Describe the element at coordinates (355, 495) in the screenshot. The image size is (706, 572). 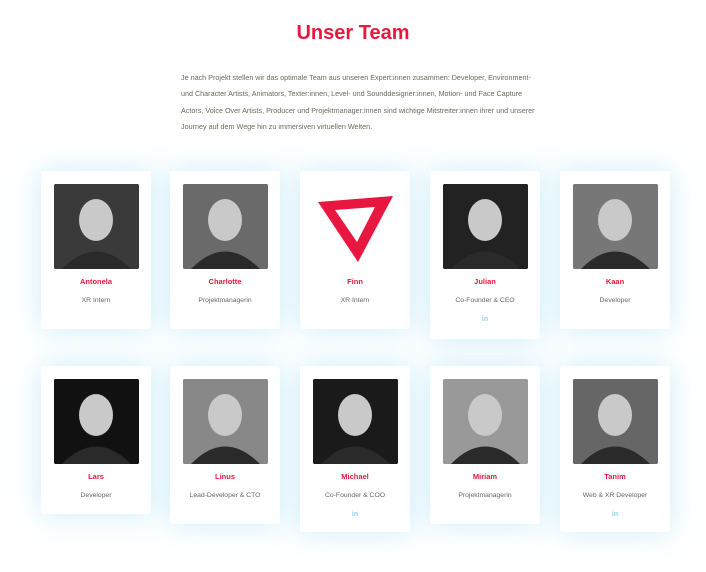
I see `member-role: Co-Founder & COO` at that location.